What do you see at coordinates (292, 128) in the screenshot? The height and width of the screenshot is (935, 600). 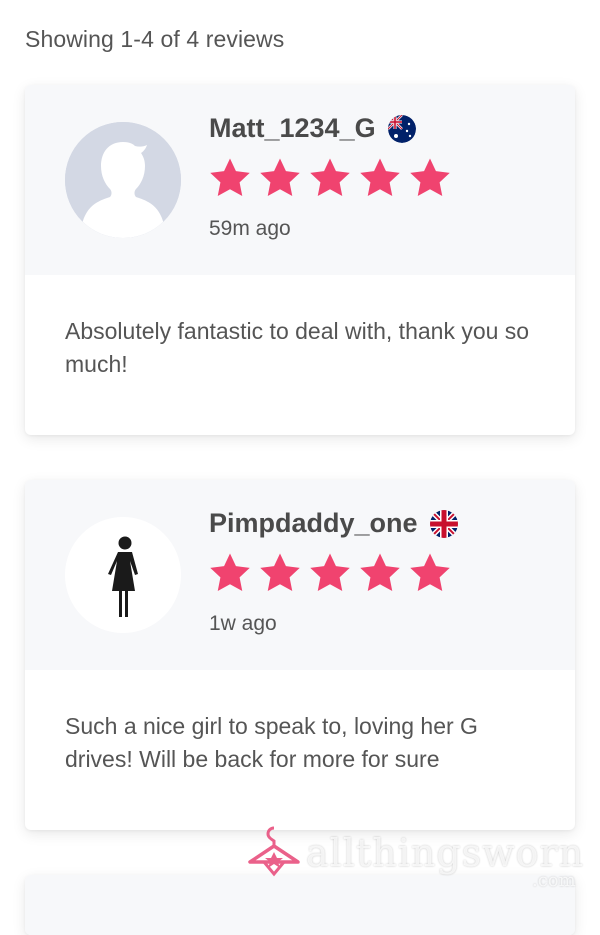 I see `reviewer-username: Matt_1234_G` at bounding box center [292, 128].